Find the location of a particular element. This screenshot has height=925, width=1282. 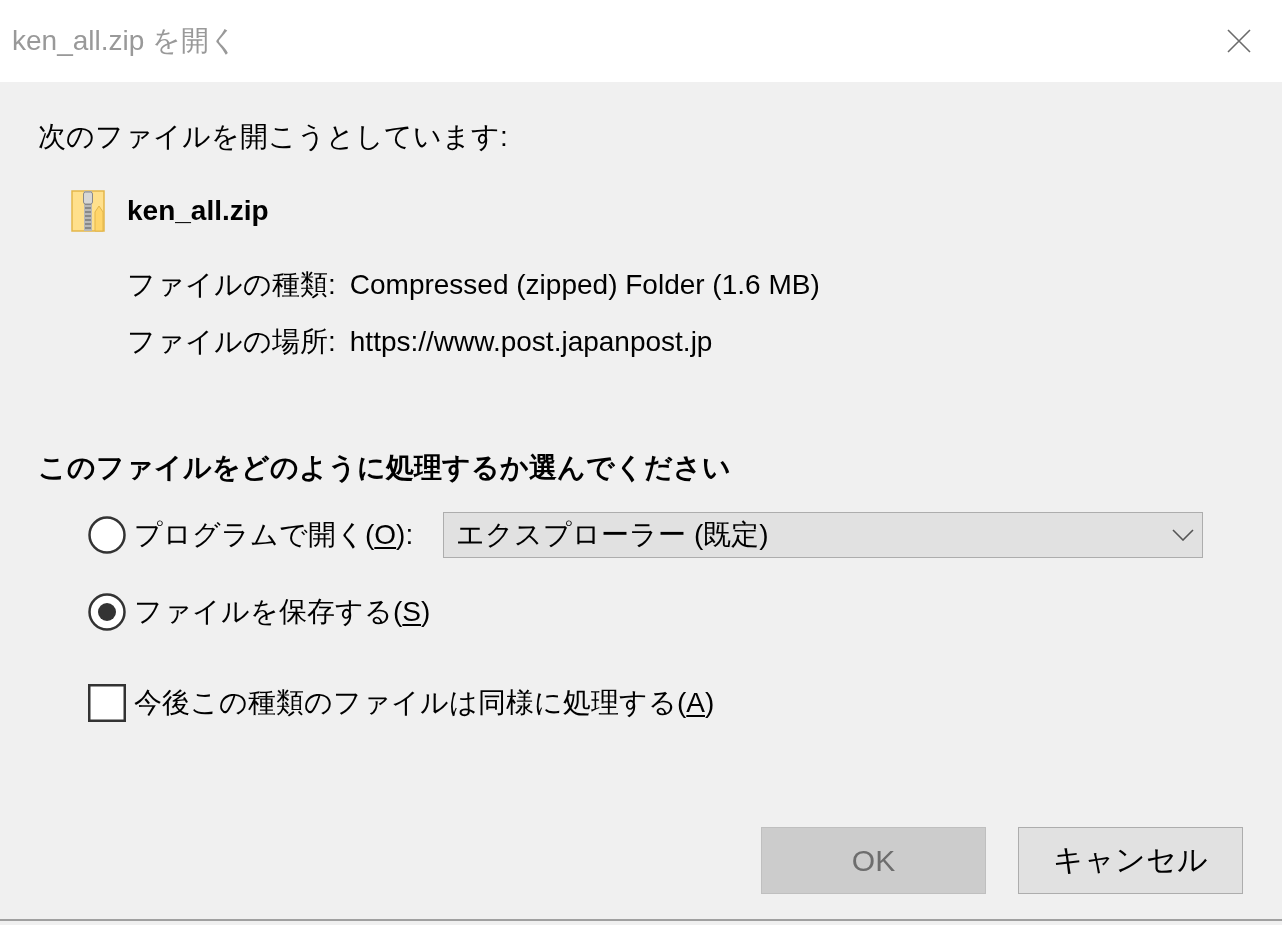

checkbox is located at coordinates (107, 703).